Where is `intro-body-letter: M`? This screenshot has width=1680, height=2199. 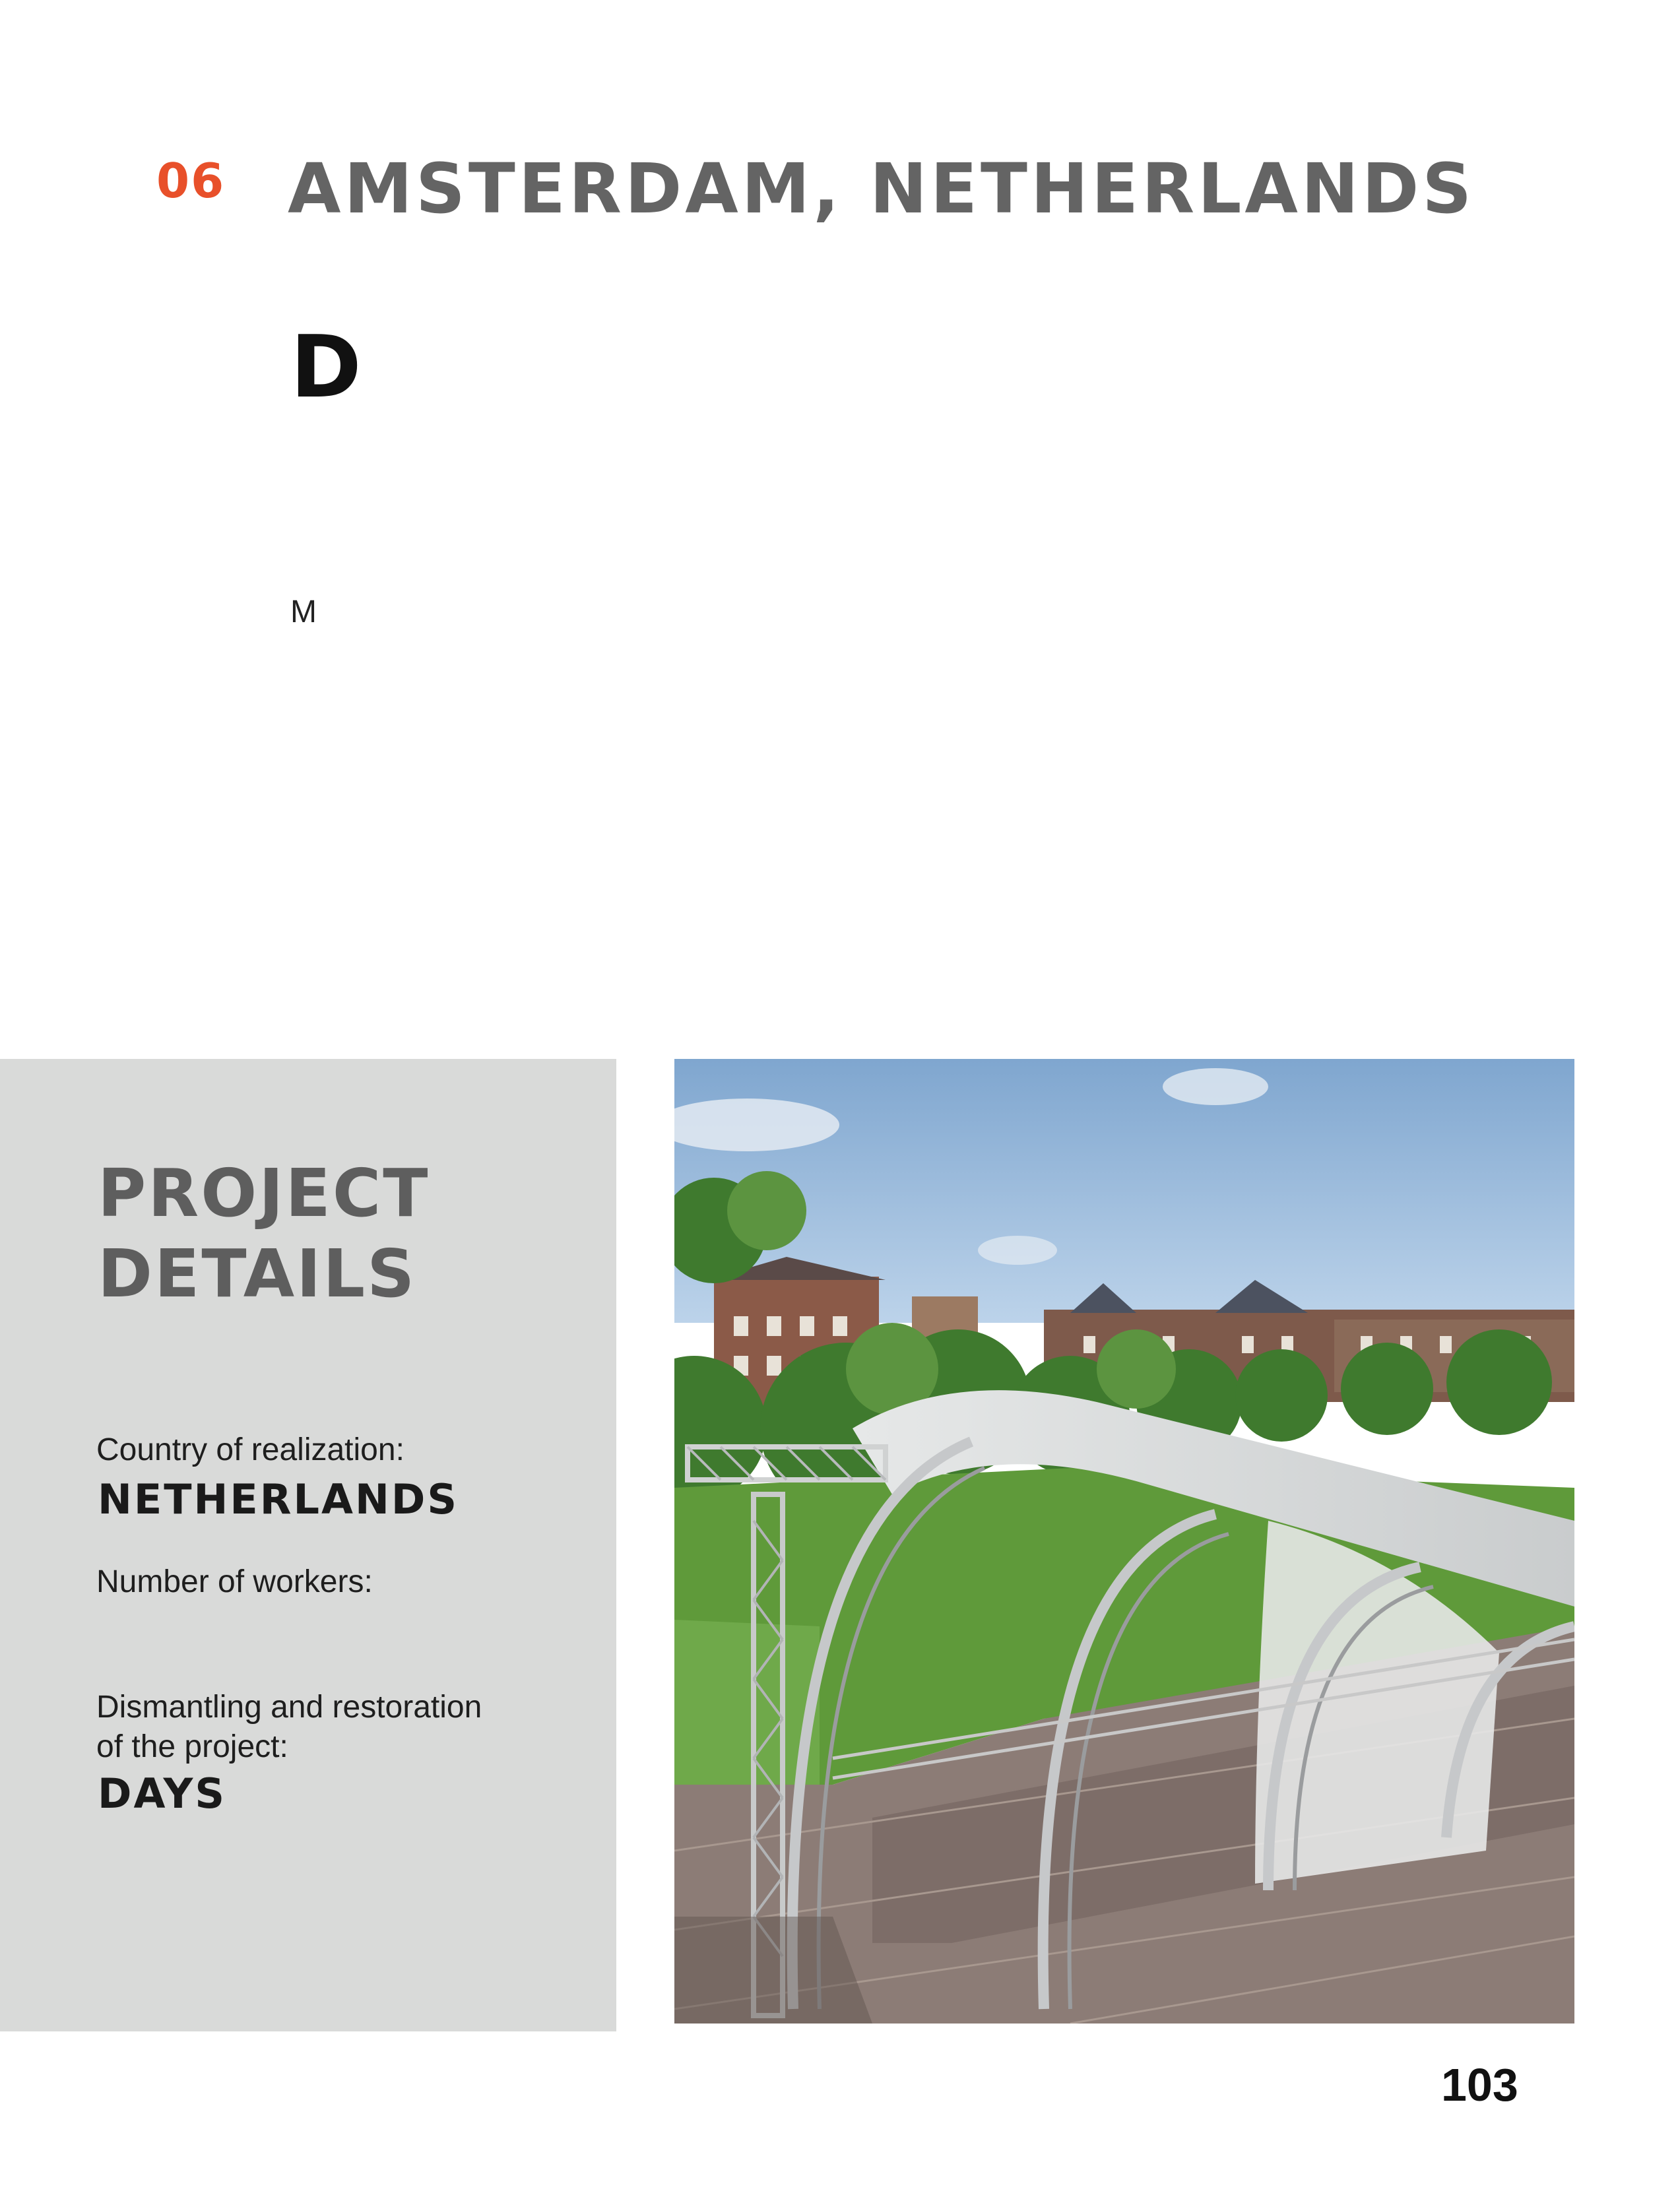 intro-body-letter: M is located at coordinates (303, 611).